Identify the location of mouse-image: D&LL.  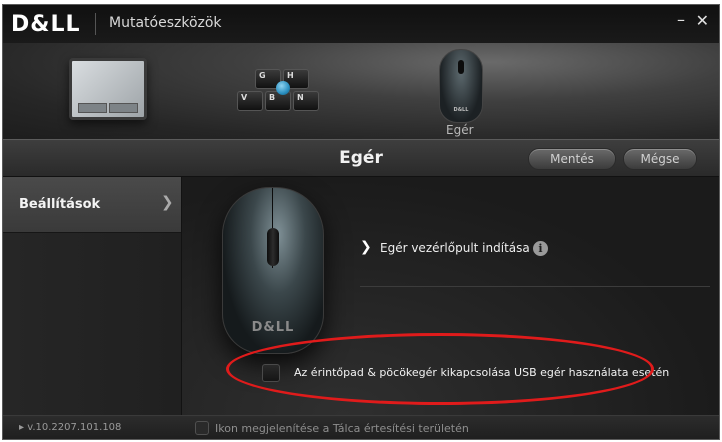
(273, 270).